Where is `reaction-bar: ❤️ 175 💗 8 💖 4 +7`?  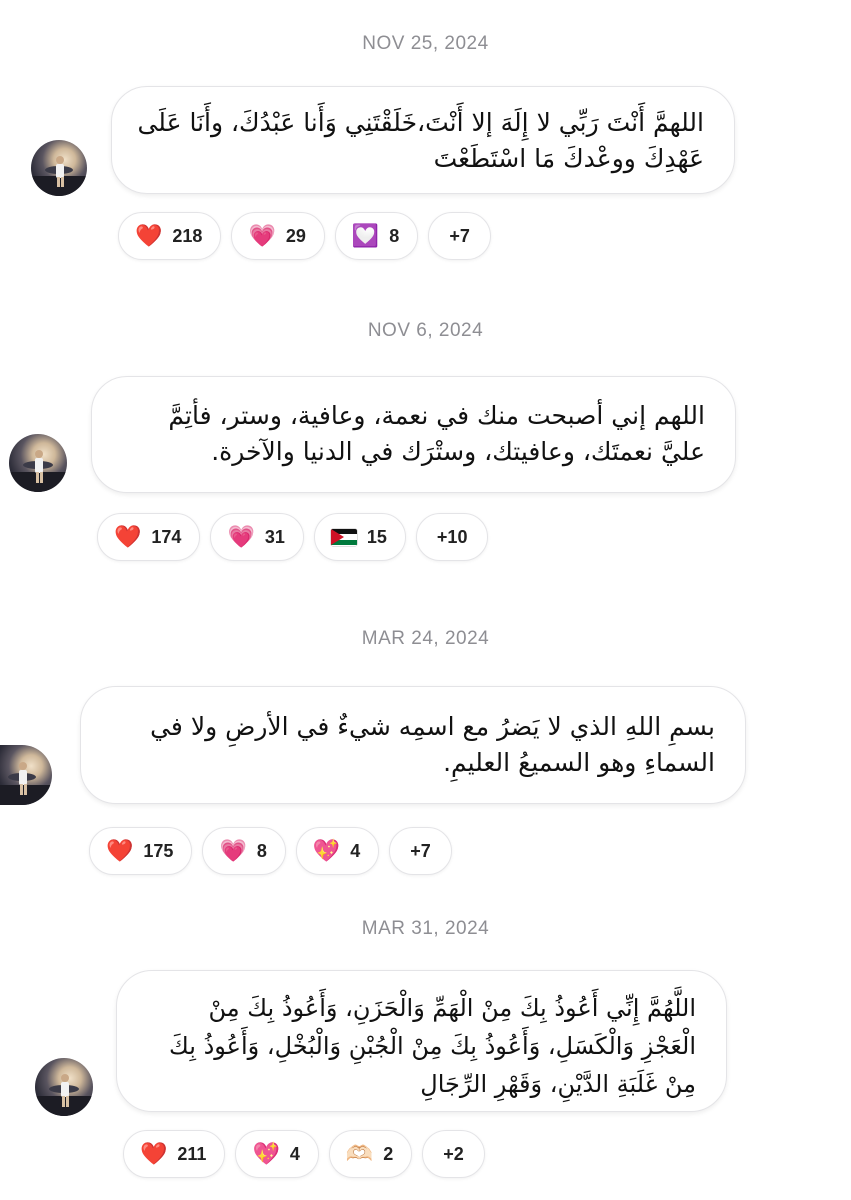 reaction-bar: ❤️ 175 💗 8 💖 4 +7 is located at coordinates (270, 851).